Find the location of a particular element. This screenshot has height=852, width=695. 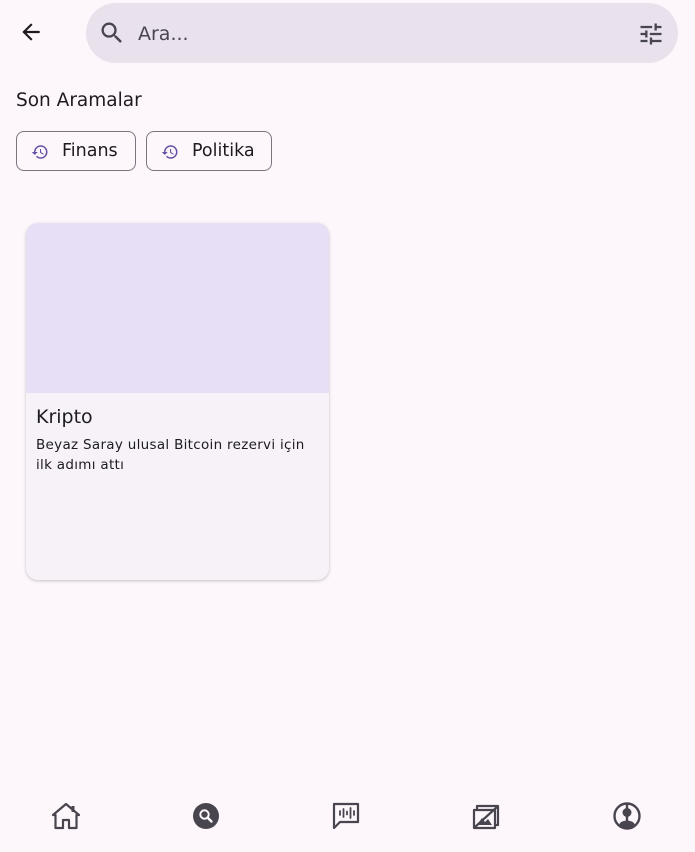

podcast-icon is located at coordinates (346, 816).